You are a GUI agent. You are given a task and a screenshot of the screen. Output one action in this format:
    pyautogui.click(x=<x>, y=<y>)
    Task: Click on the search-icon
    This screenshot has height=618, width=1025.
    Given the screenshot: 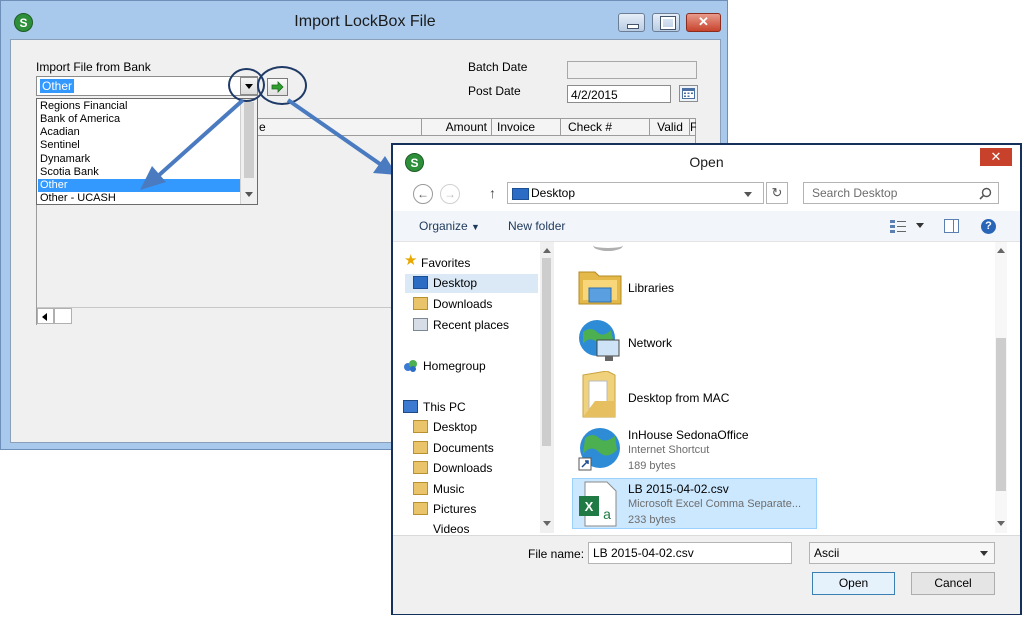 What is the action you would take?
    pyautogui.click(x=985, y=193)
    